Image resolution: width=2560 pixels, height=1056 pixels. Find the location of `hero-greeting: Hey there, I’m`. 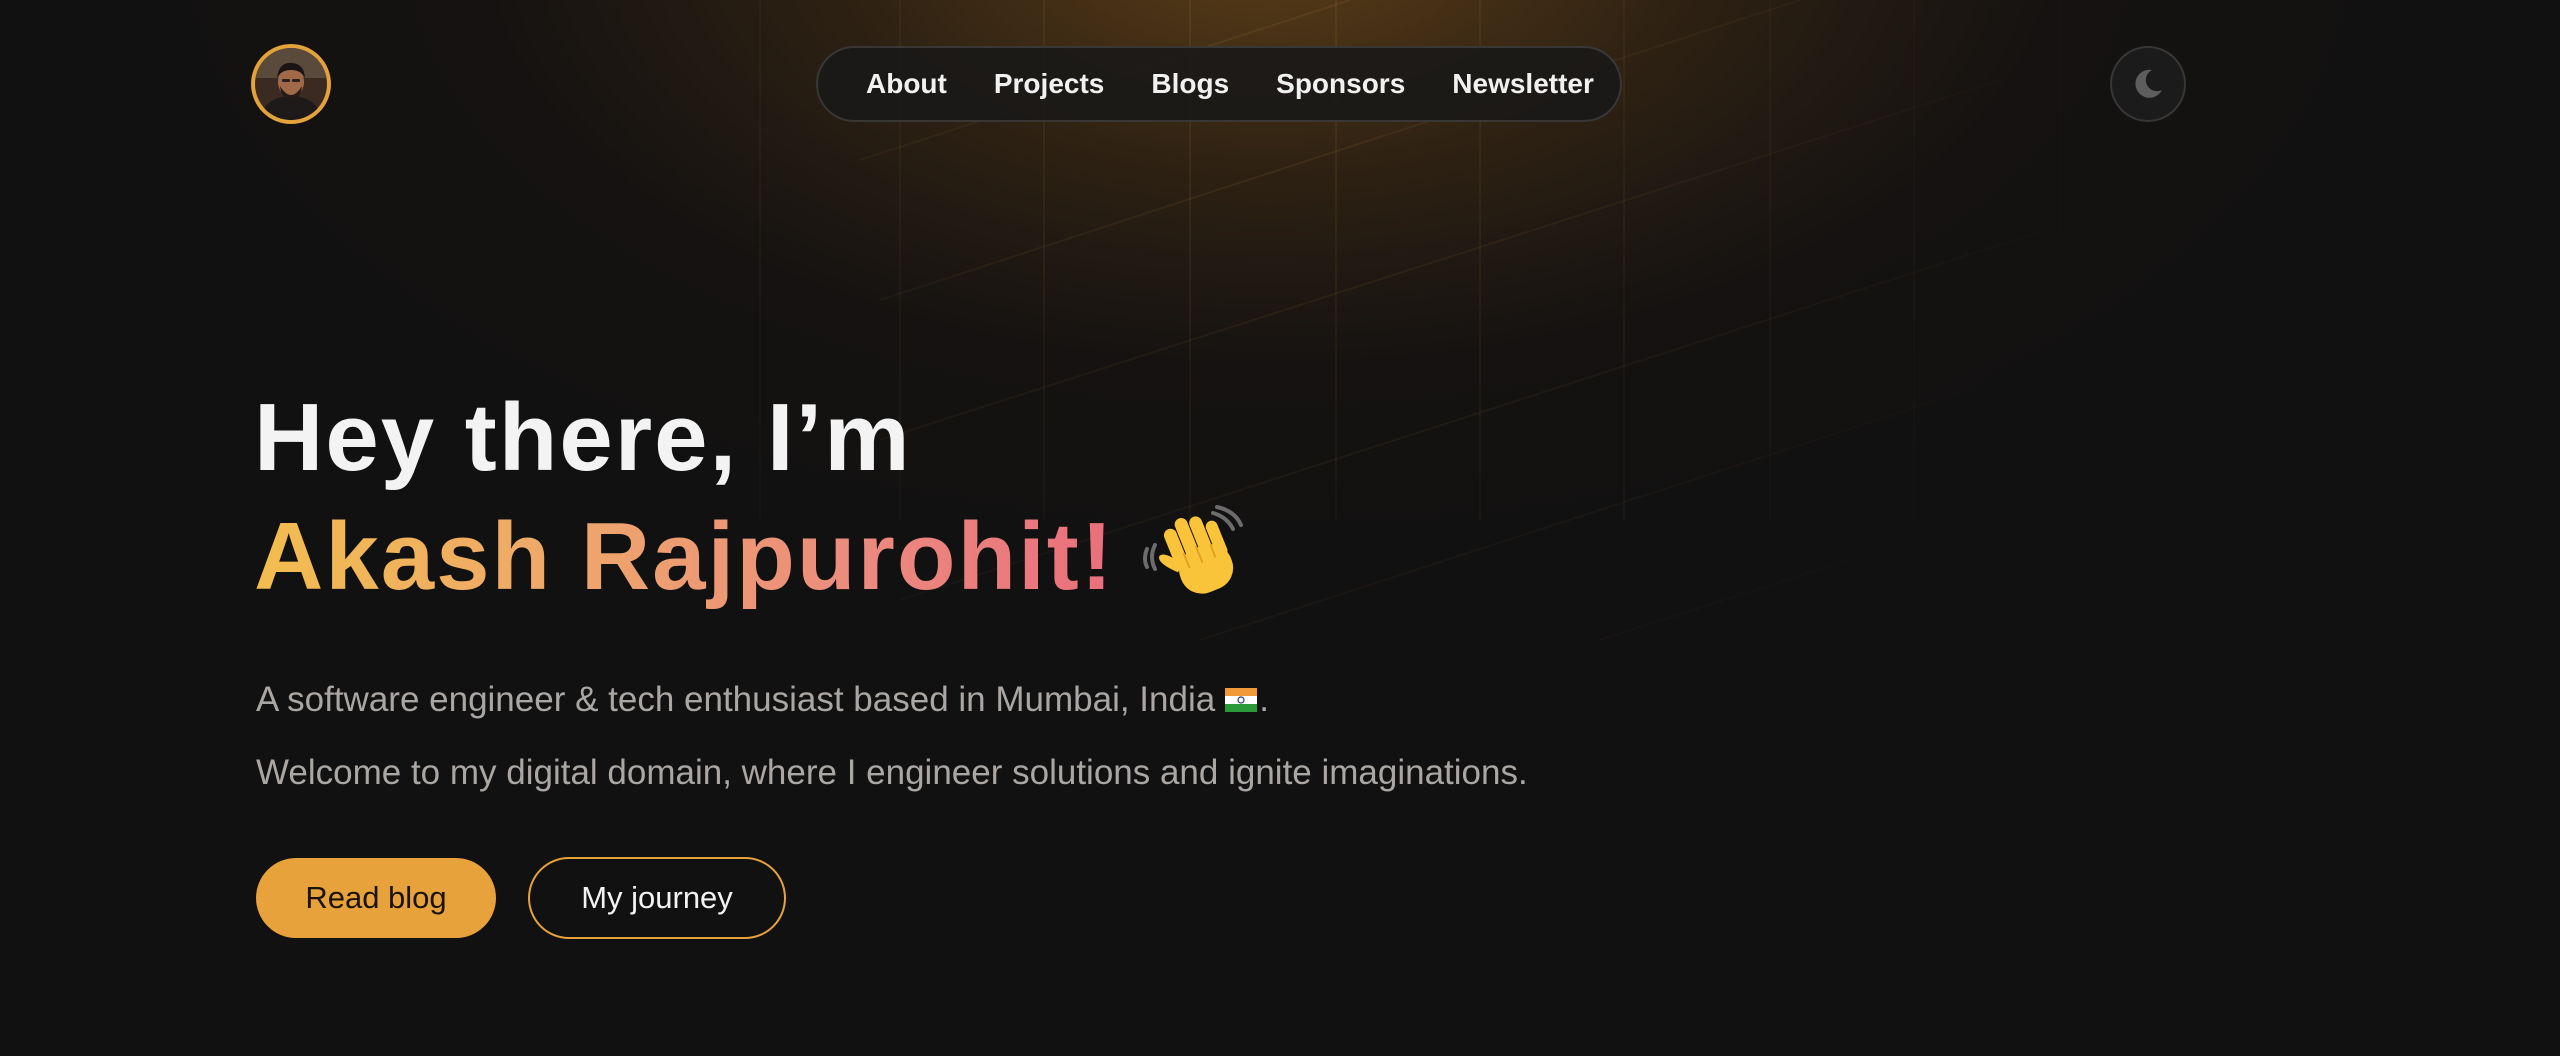

hero-greeting: Hey there, I’m is located at coordinates (583, 437).